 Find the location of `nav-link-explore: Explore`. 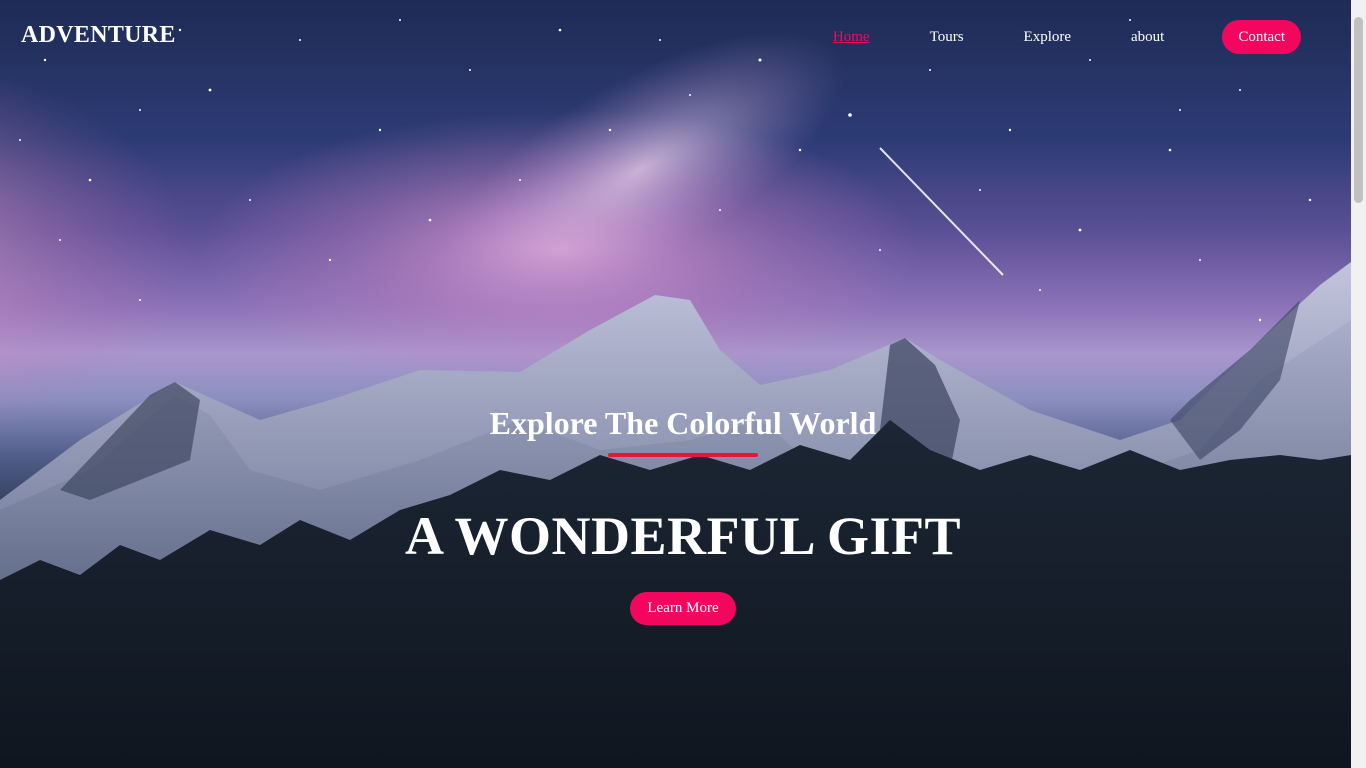

nav-link-explore: Explore is located at coordinates (1047, 37).